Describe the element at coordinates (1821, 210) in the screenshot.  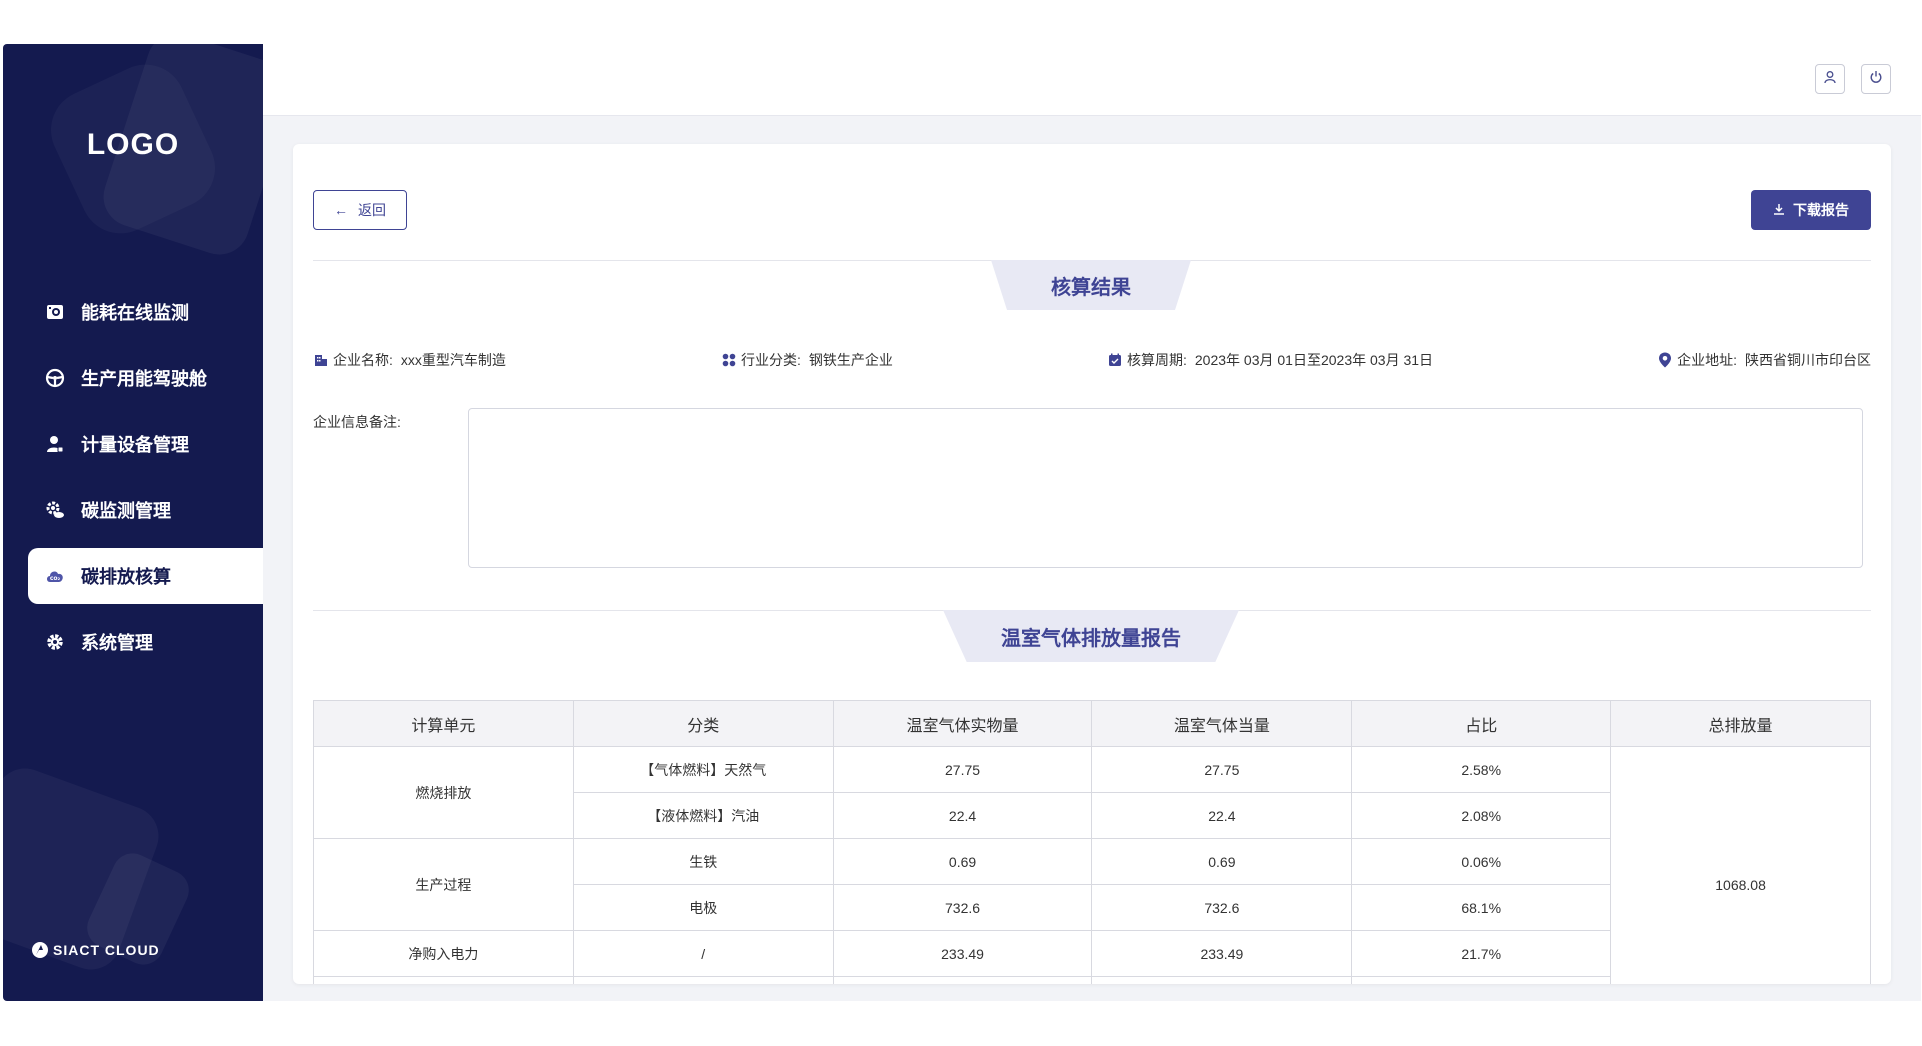
I see `download-label: 下载报告` at that location.